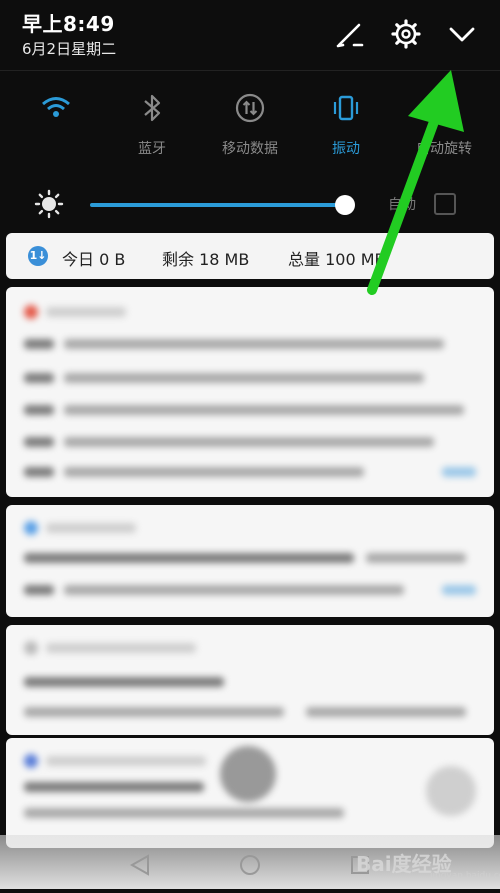 The image size is (500, 893). I want to click on wifi-icon, so click(56, 107).